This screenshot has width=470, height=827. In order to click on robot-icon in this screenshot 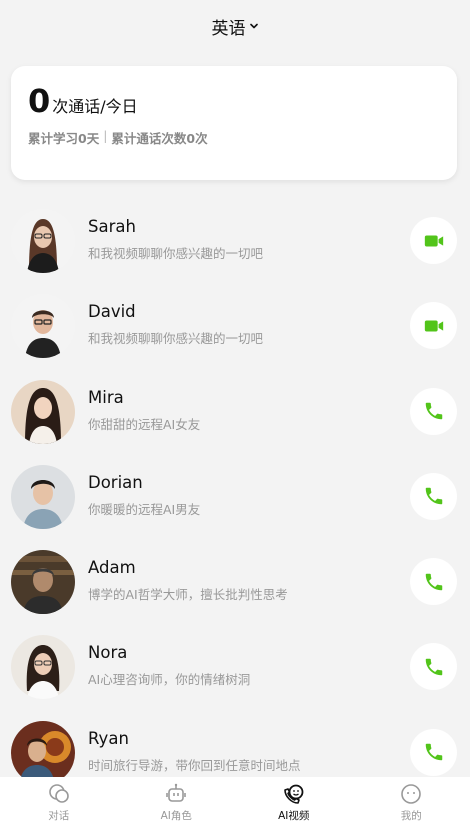, I will do `click(176, 792)`.